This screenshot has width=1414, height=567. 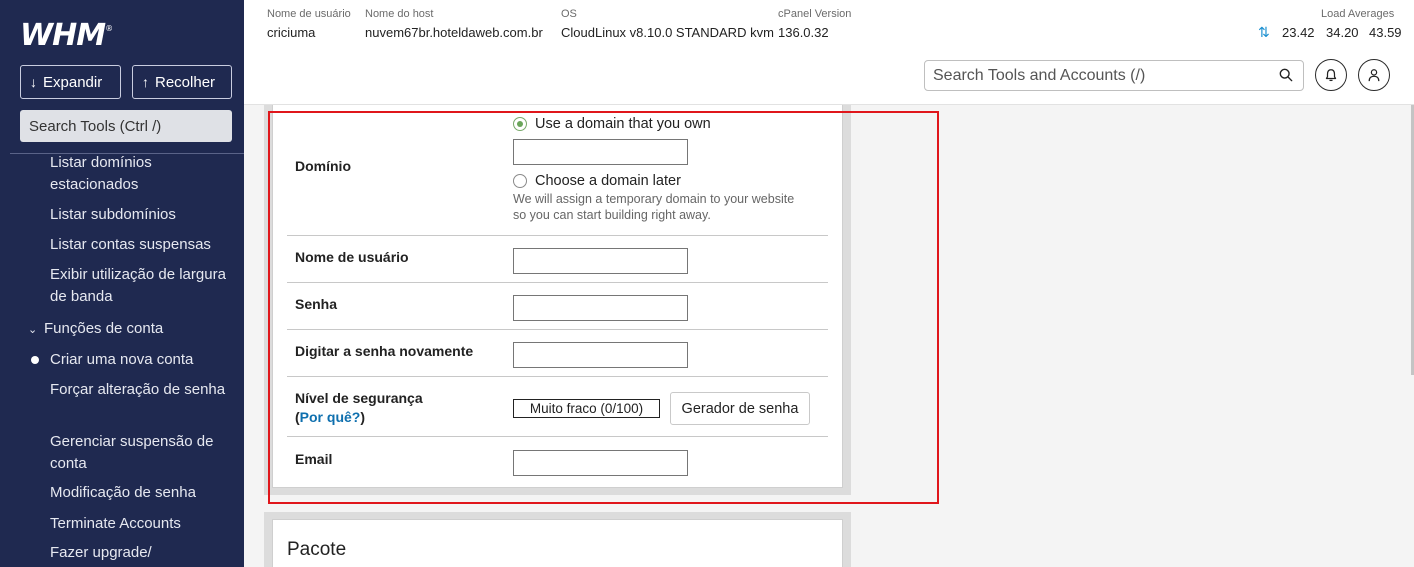 What do you see at coordinates (185, 82) in the screenshot?
I see `collapse-label: Recolher` at bounding box center [185, 82].